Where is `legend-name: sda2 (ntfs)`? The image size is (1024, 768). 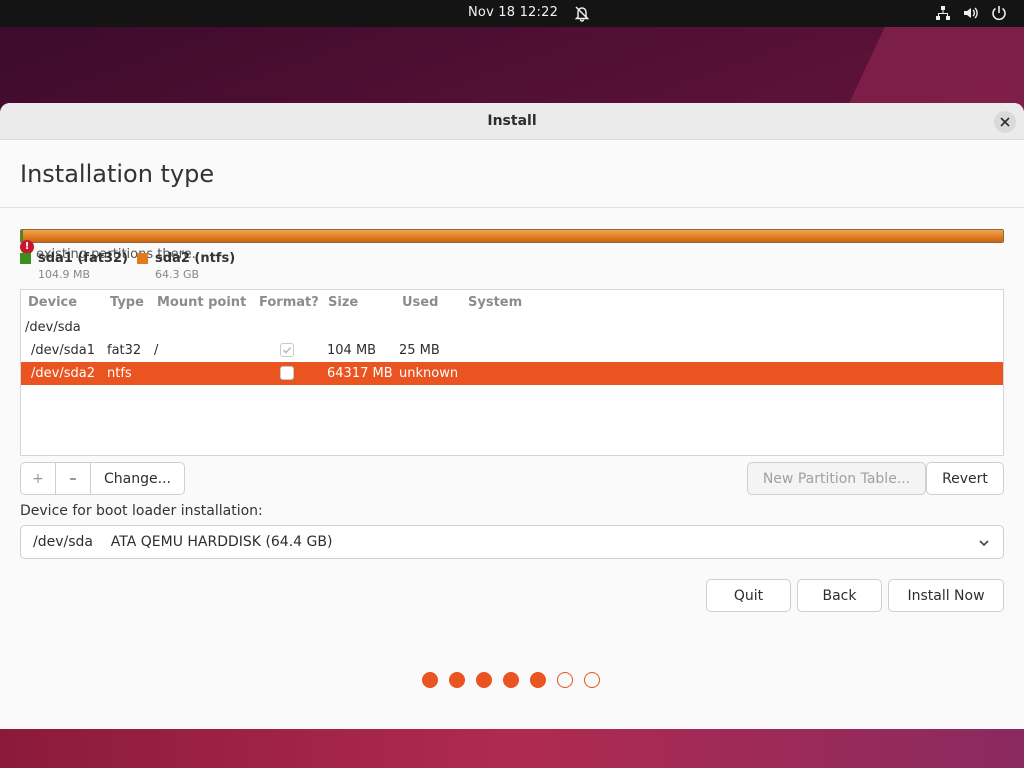
legend-name: sda2 (ntfs) is located at coordinates (195, 258).